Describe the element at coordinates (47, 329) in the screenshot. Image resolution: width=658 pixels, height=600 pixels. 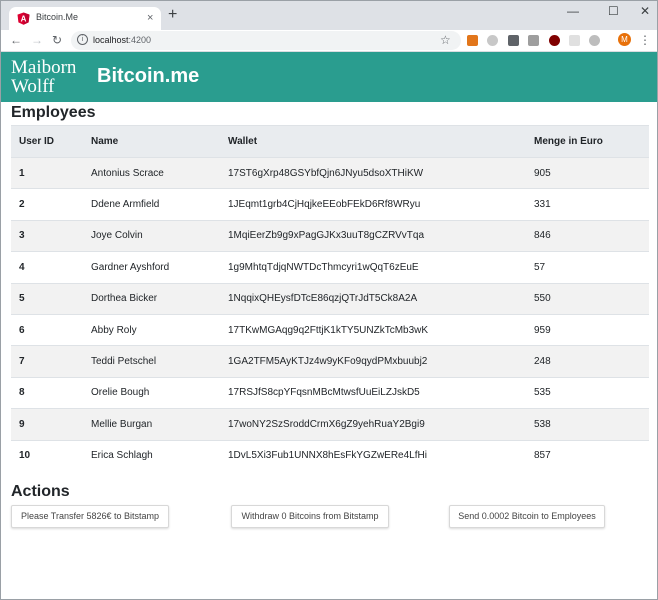
I see `cell-user-id: 6` at that location.